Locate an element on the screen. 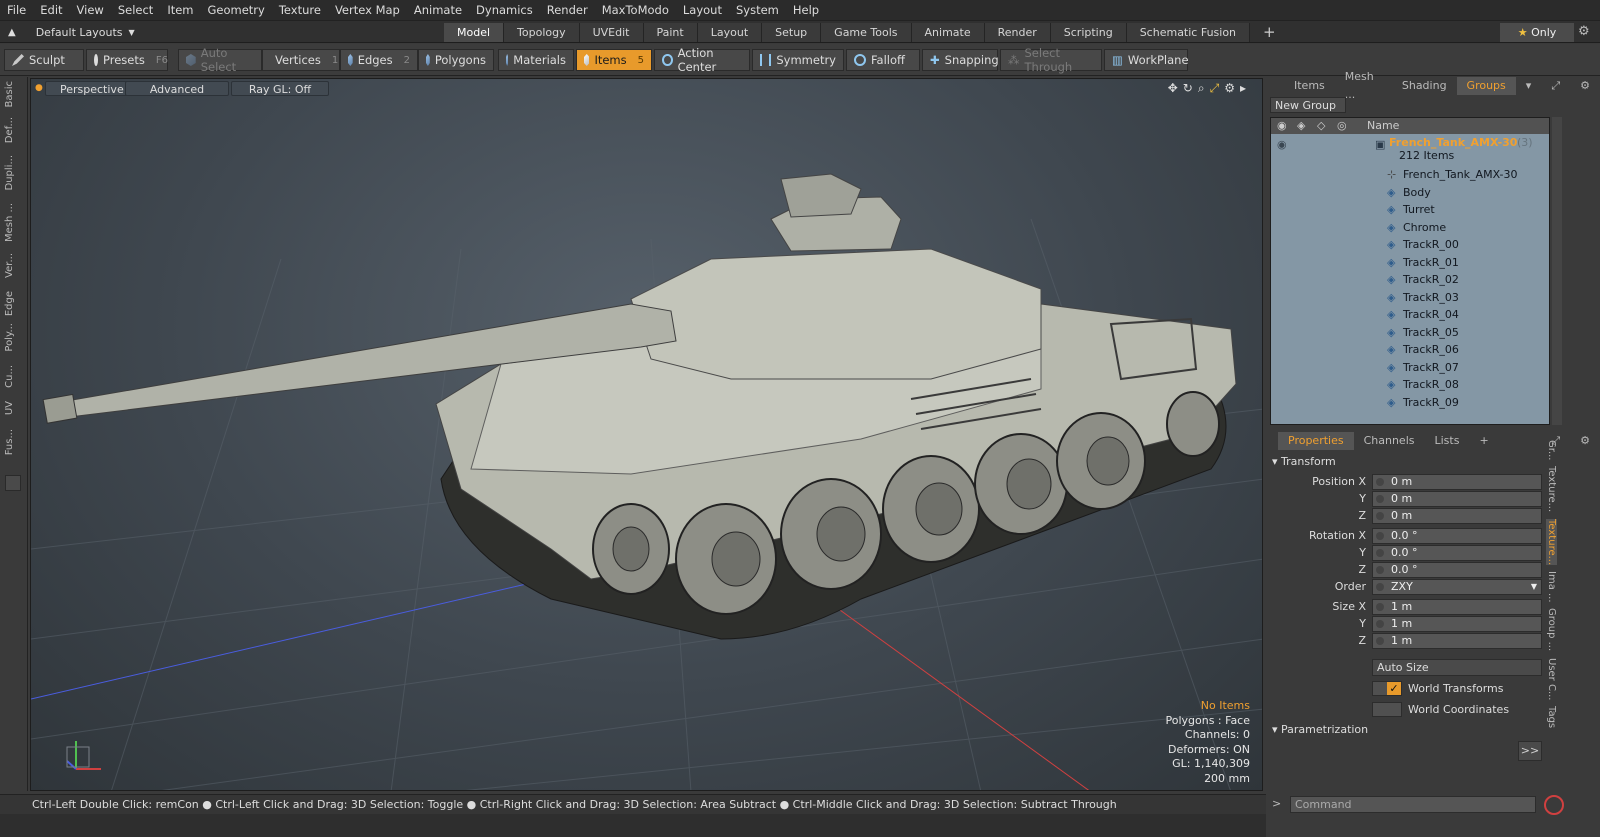 This screenshot has width=1600, height=837. tree-row: ◈ TrackR_08 is located at coordinates (1410, 385).